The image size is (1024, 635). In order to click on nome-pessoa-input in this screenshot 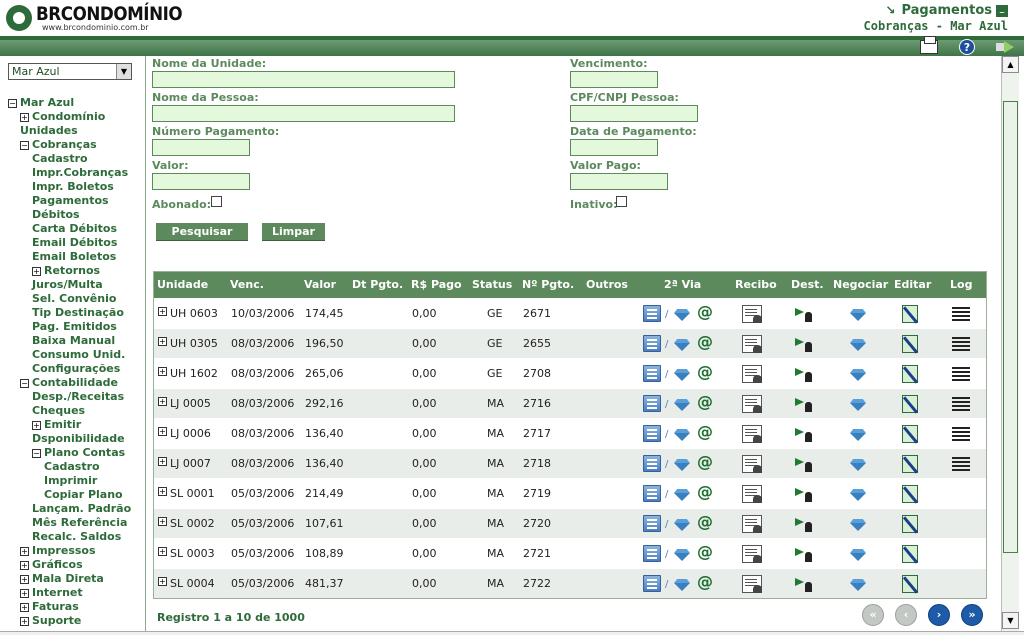, I will do `click(303, 113)`.